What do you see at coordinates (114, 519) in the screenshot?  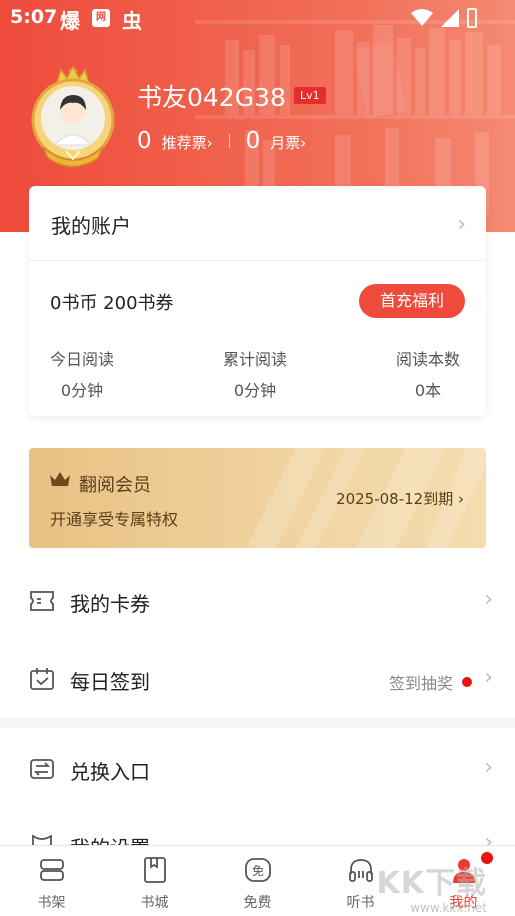 I see `vip-subtitle: 开通享受专属特权` at bounding box center [114, 519].